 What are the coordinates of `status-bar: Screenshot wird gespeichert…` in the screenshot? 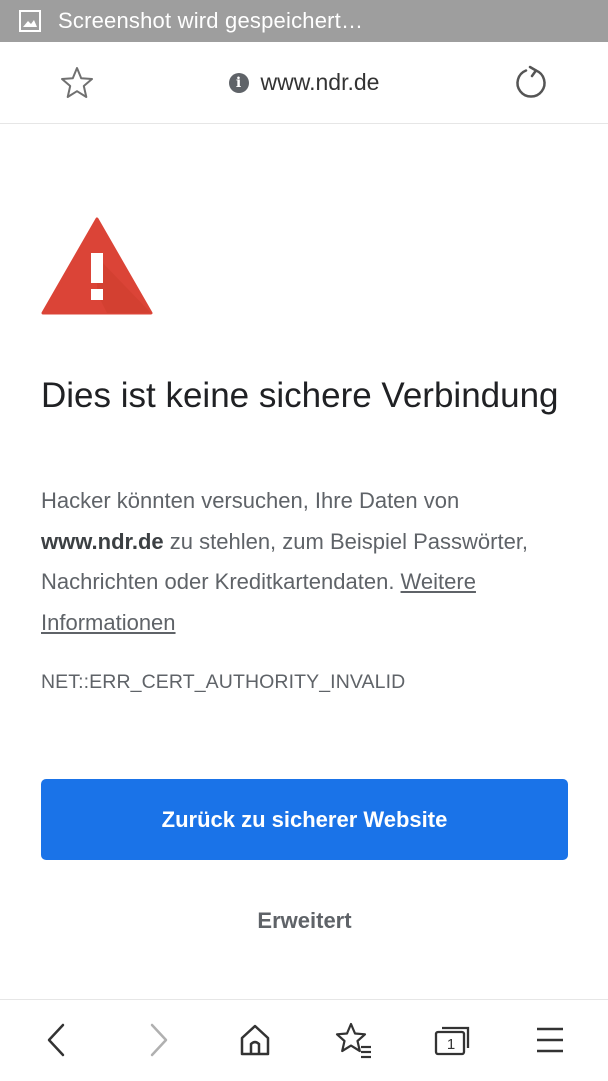 It's located at (304, 21).